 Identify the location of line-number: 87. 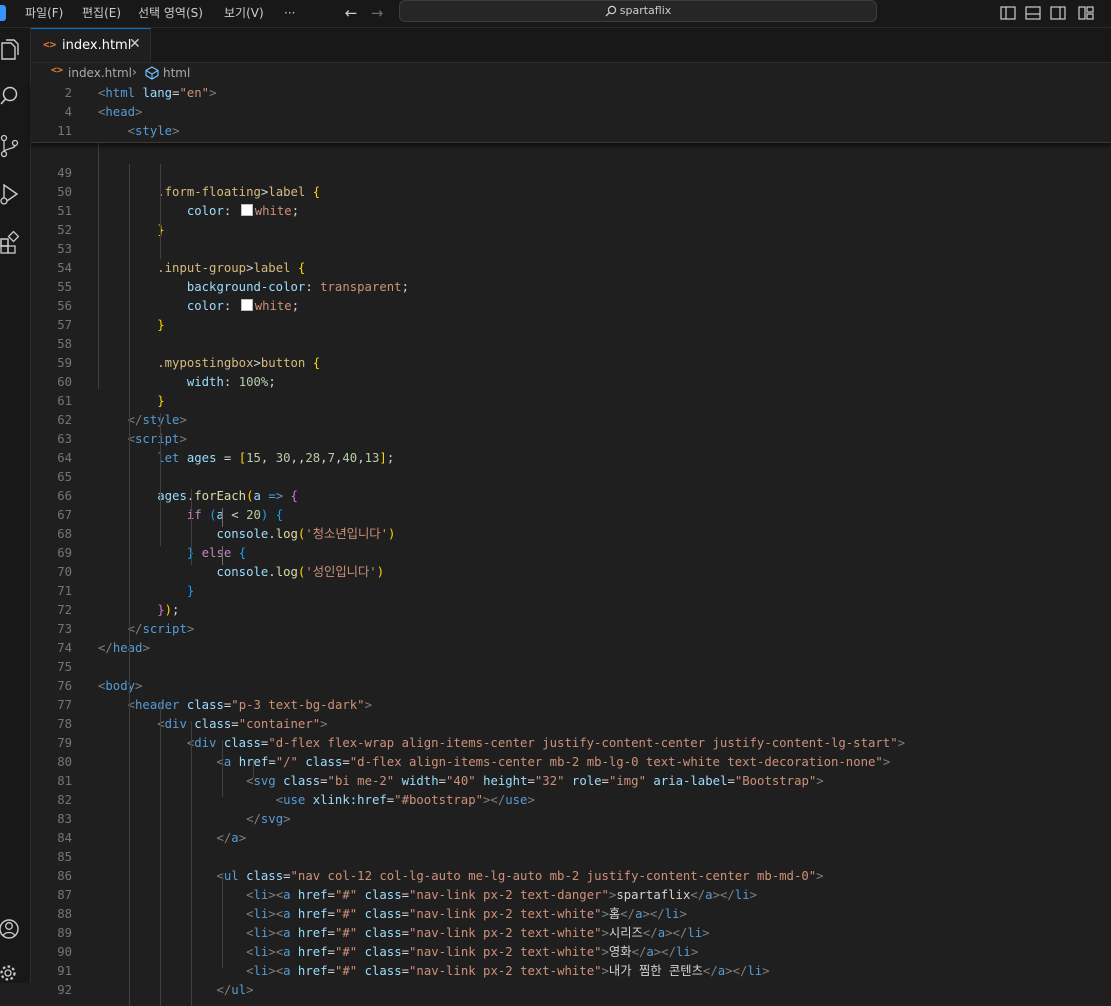
(64, 895).